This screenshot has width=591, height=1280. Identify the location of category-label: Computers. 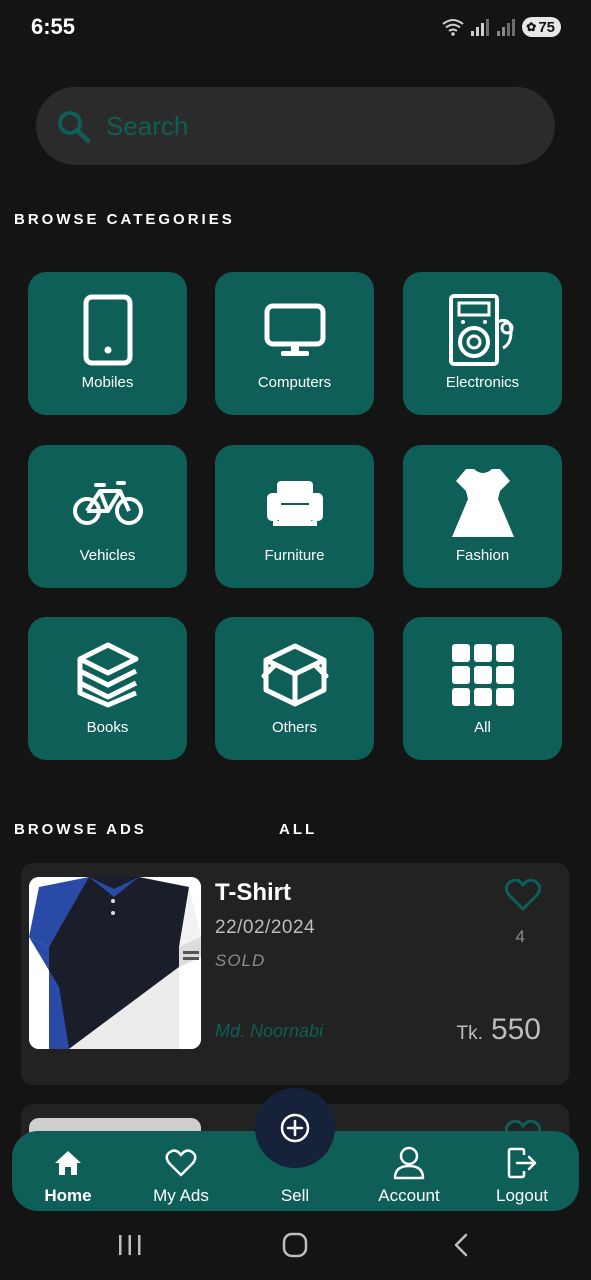
(294, 382).